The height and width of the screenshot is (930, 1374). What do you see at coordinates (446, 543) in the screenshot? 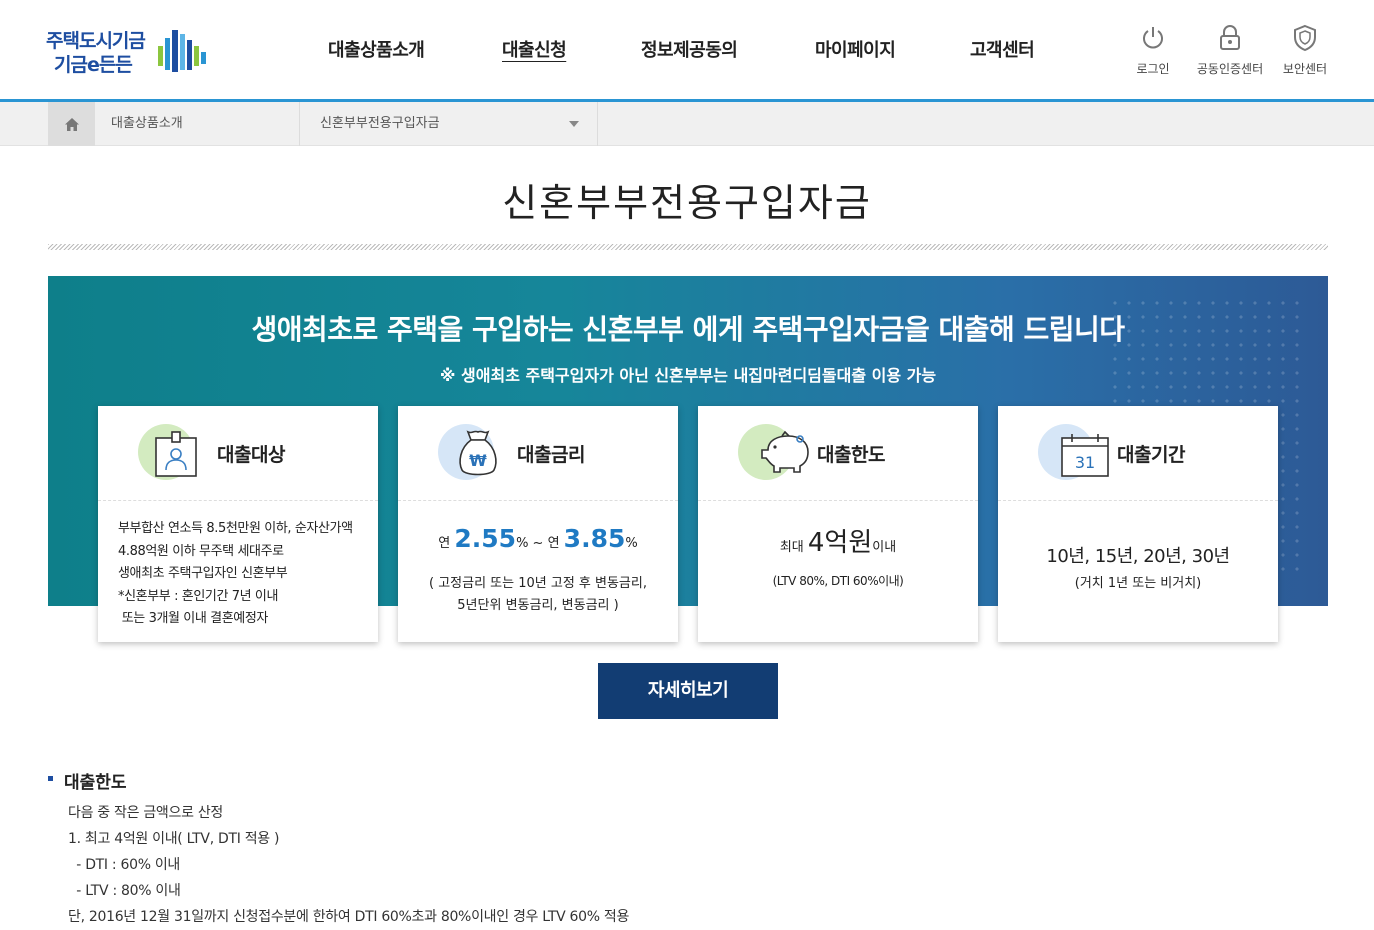
I see `rate-prefix: 연` at bounding box center [446, 543].